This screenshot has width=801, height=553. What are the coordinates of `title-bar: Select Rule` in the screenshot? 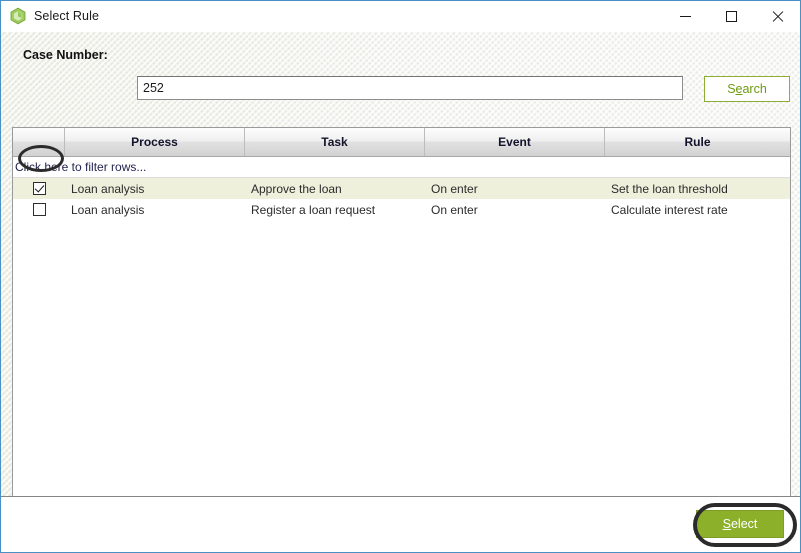 It's located at (400, 16).